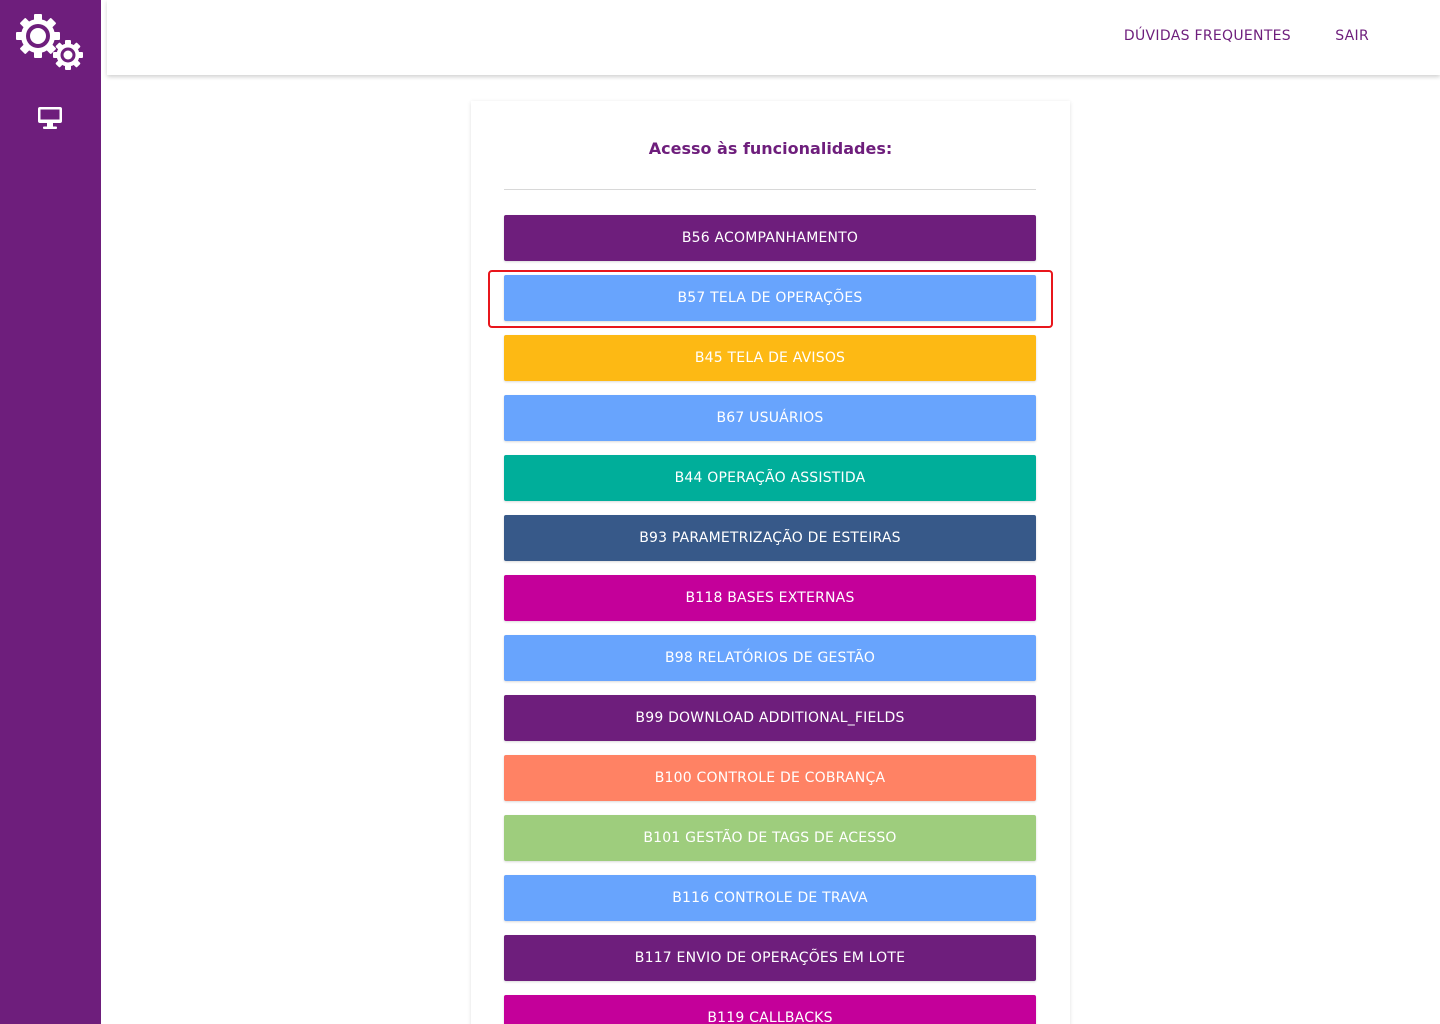 Image resolution: width=1440 pixels, height=1024 pixels. What do you see at coordinates (50, 512) in the screenshot?
I see `sidebar` at bounding box center [50, 512].